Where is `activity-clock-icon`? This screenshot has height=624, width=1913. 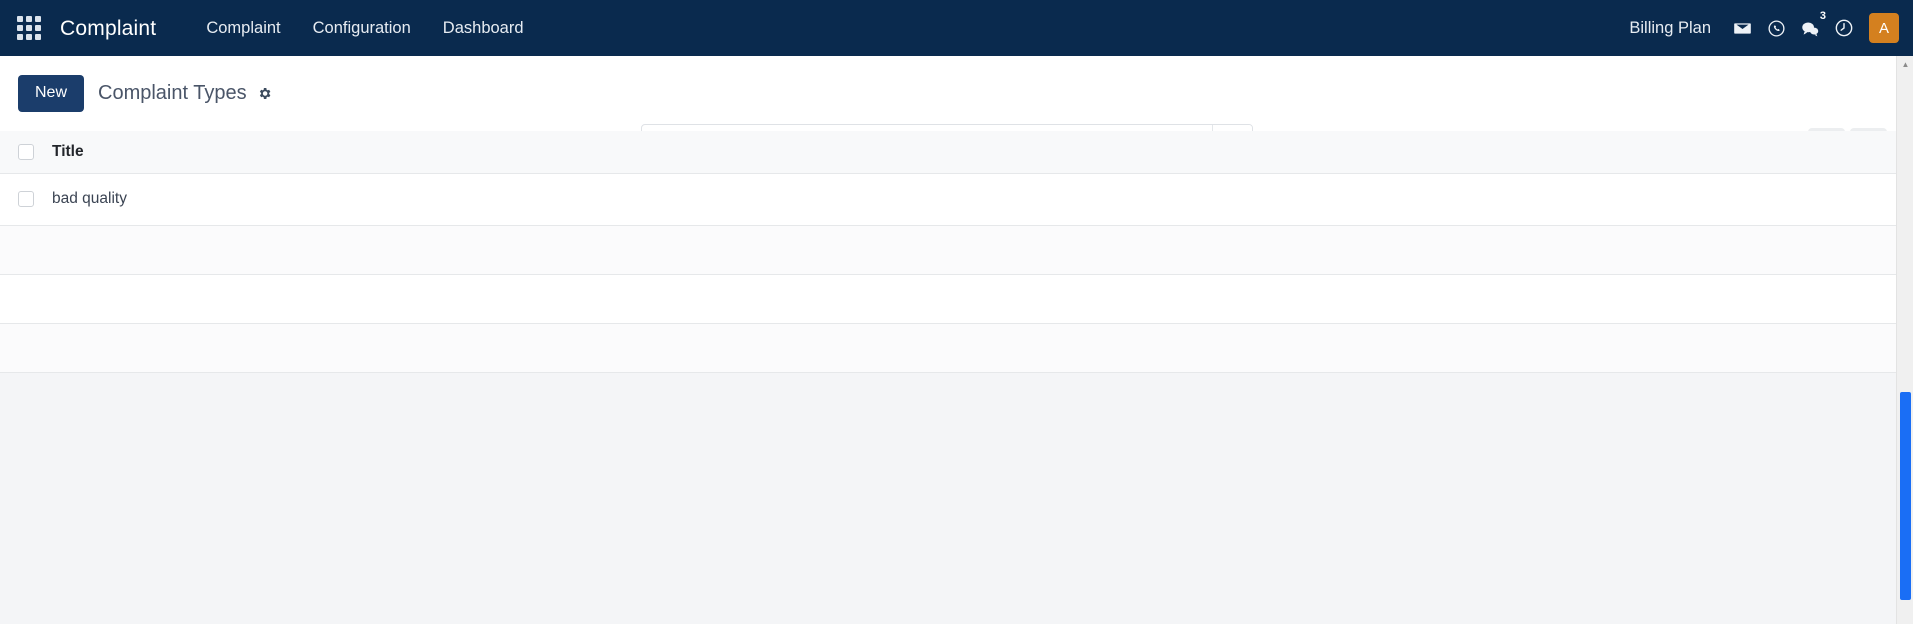 activity-clock-icon is located at coordinates (1844, 28).